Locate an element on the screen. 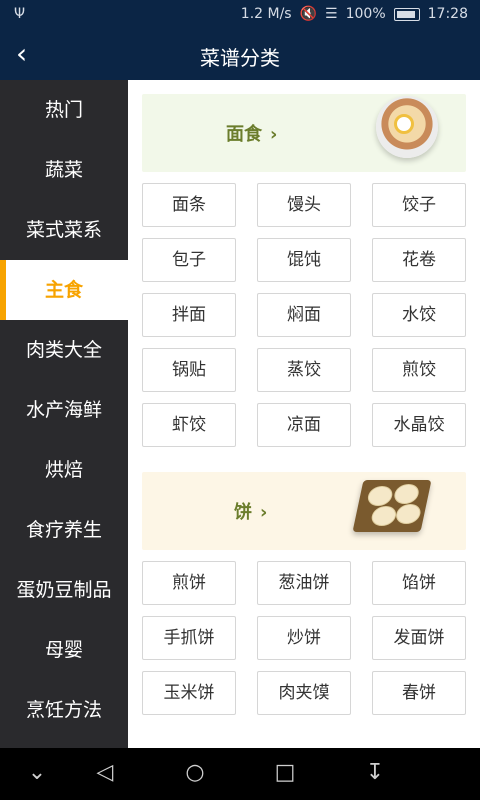 This screenshot has height=800, width=480. sidebar-item: 蛋奶豆制品 is located at coordinates (64, 590).